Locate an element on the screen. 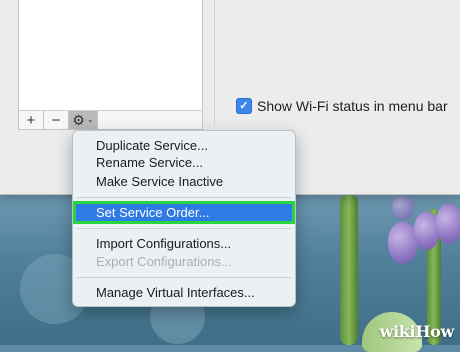  wifi-status-checkbox: ✓ is located at coordinates (244, 106).